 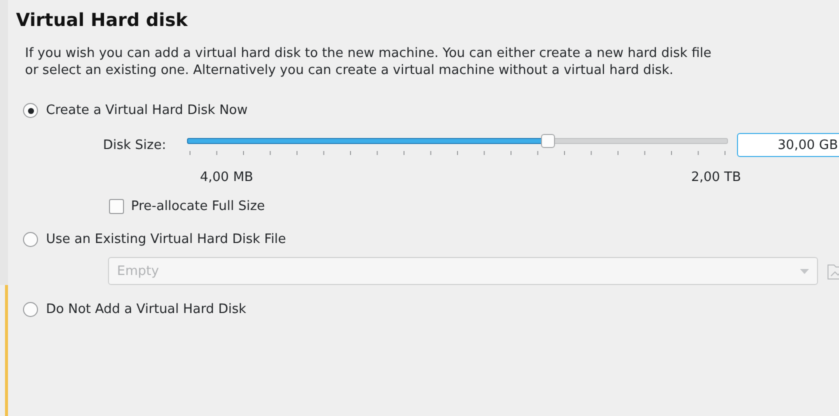 What do you see at coordinates (116, 206) in the screenshot?
I see `checkbox` at bounding box center [116, 206].